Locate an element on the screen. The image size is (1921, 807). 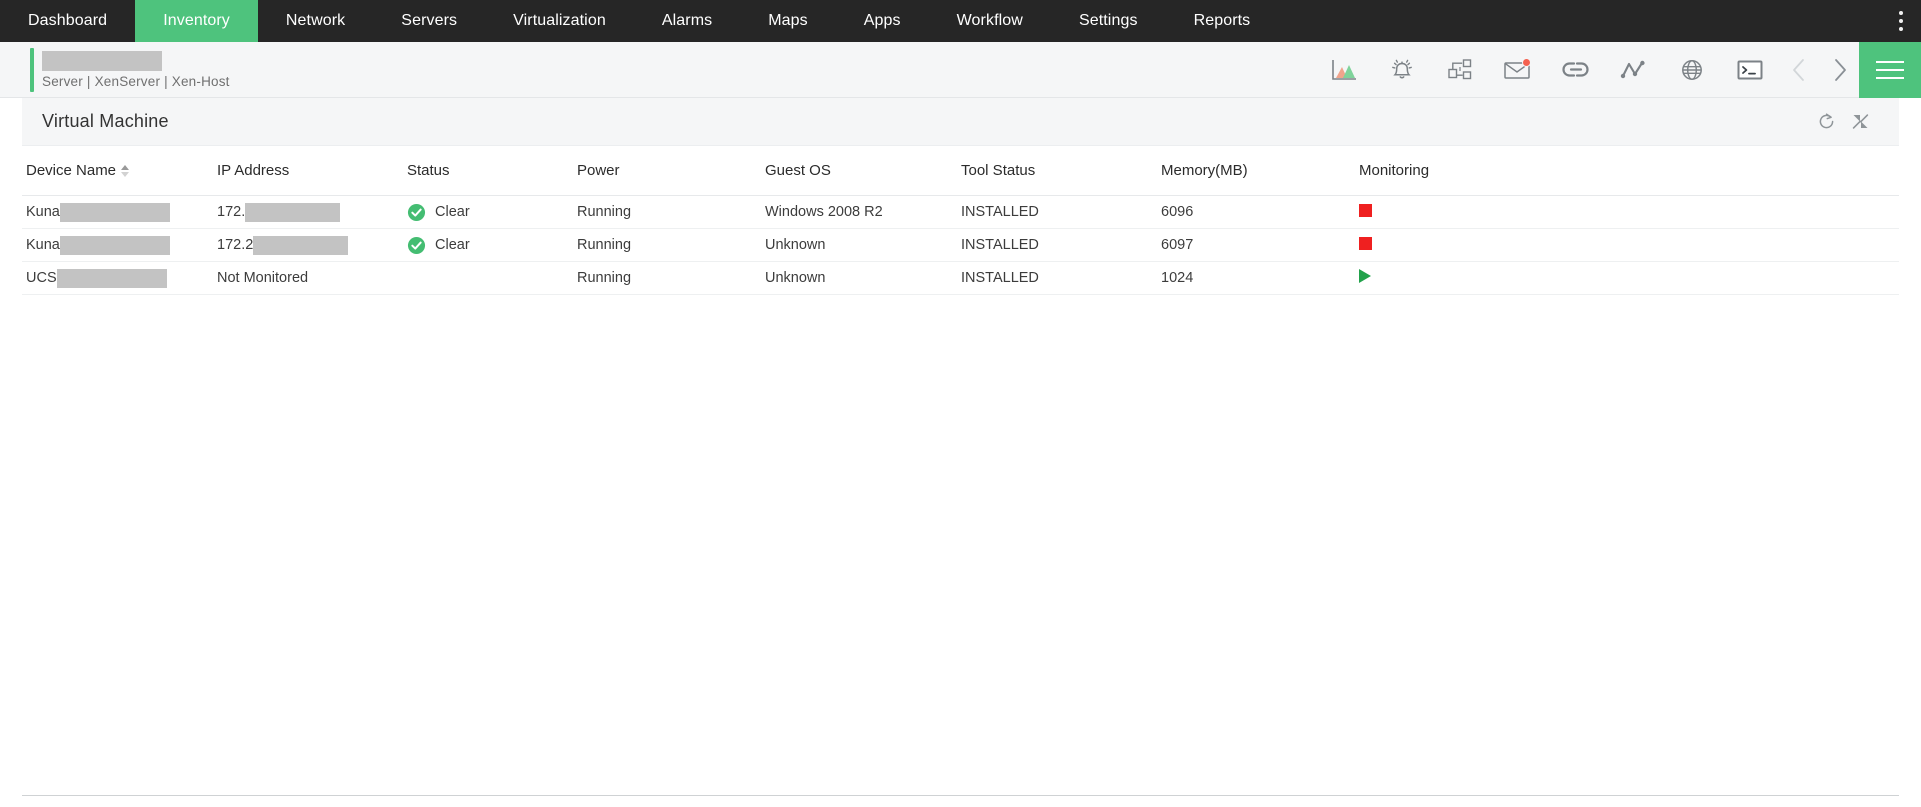
cell-status is located at coordinates (492, 278).